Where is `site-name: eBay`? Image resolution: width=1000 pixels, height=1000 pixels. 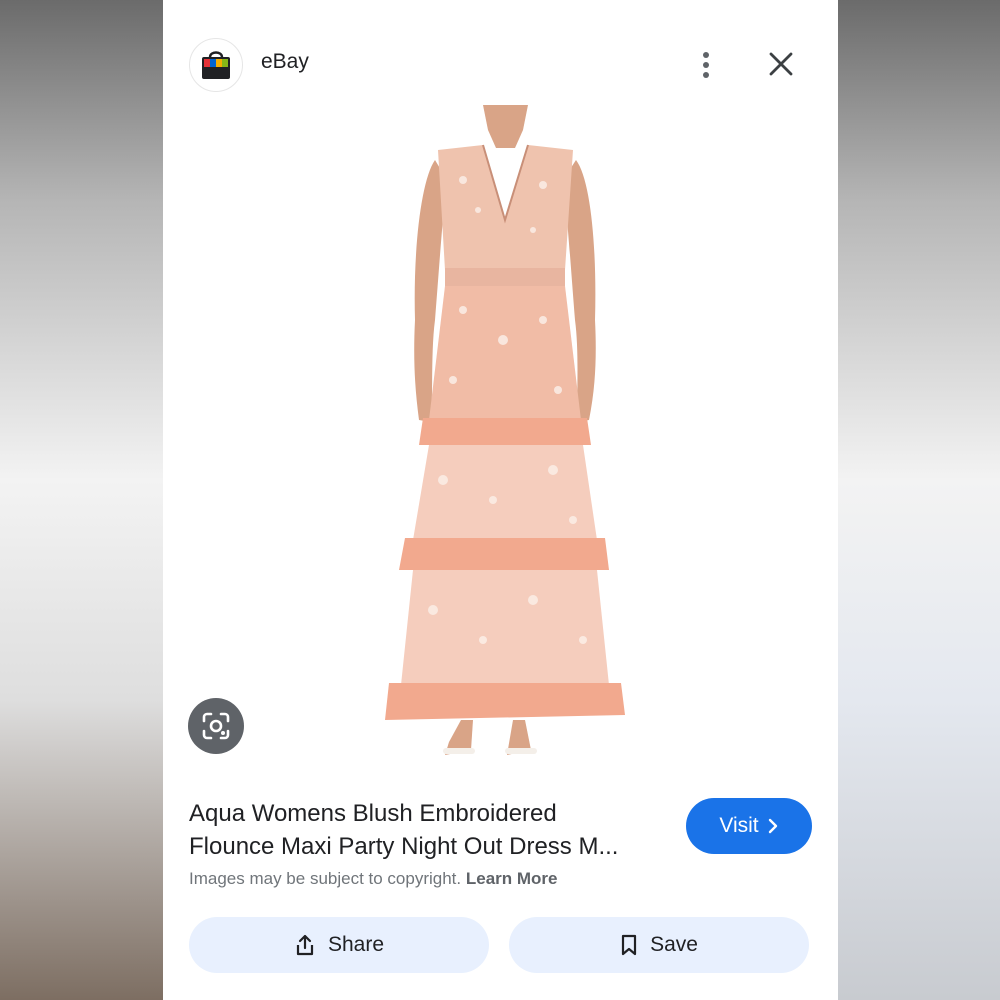
site-name: eBay is located at coordinates (285, 62).